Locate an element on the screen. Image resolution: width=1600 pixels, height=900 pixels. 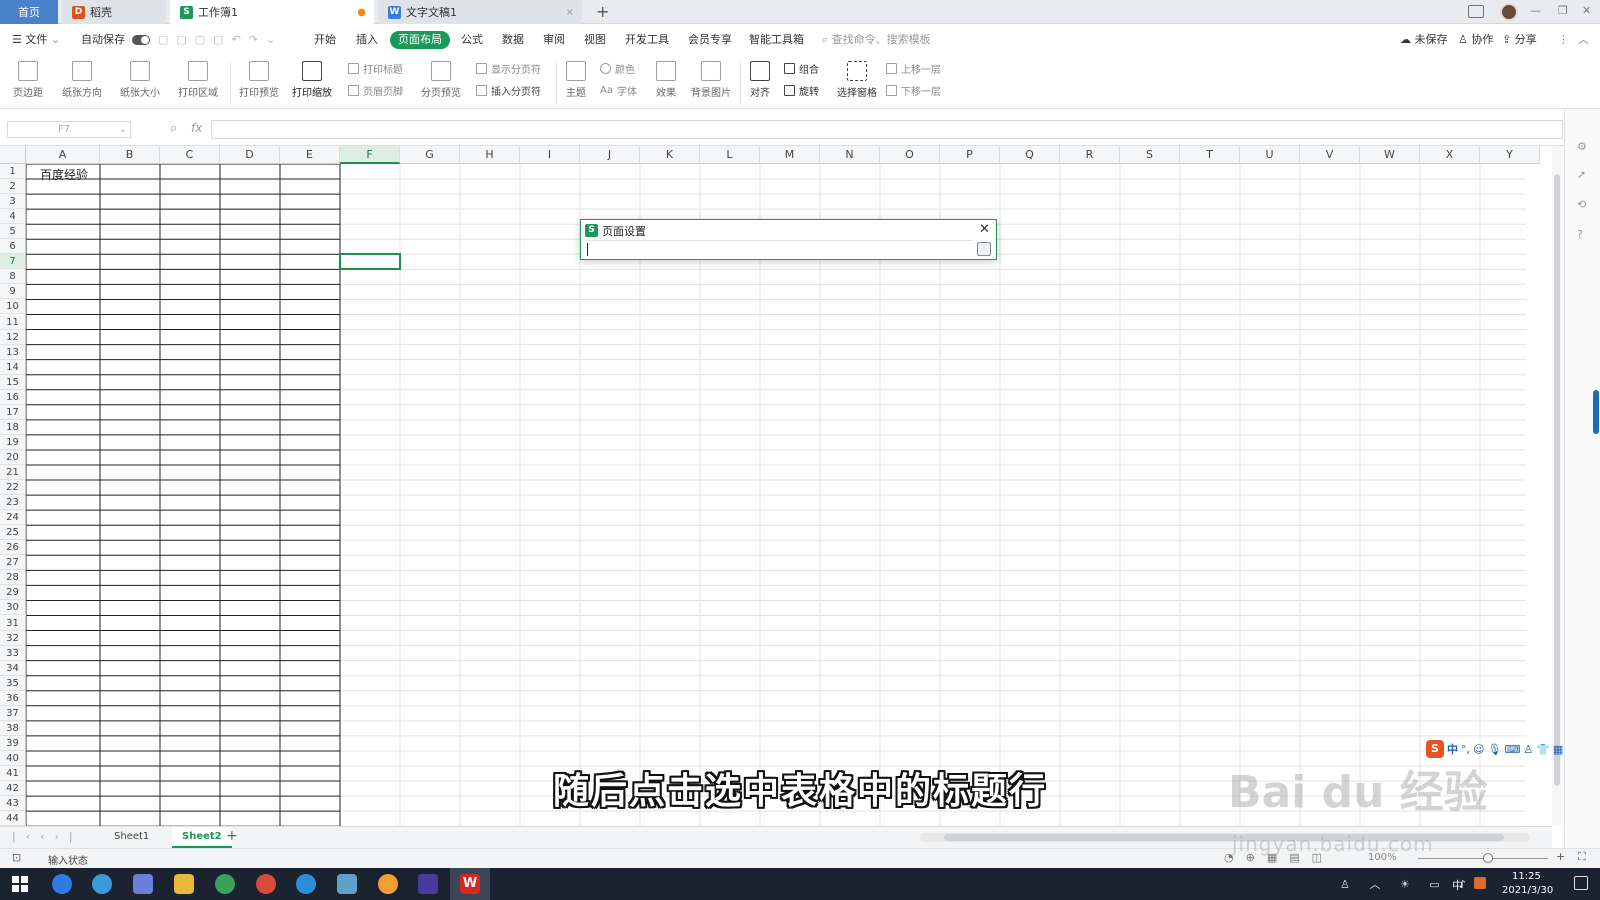
menu-start: 开始 is located at coordinates (325, 40).